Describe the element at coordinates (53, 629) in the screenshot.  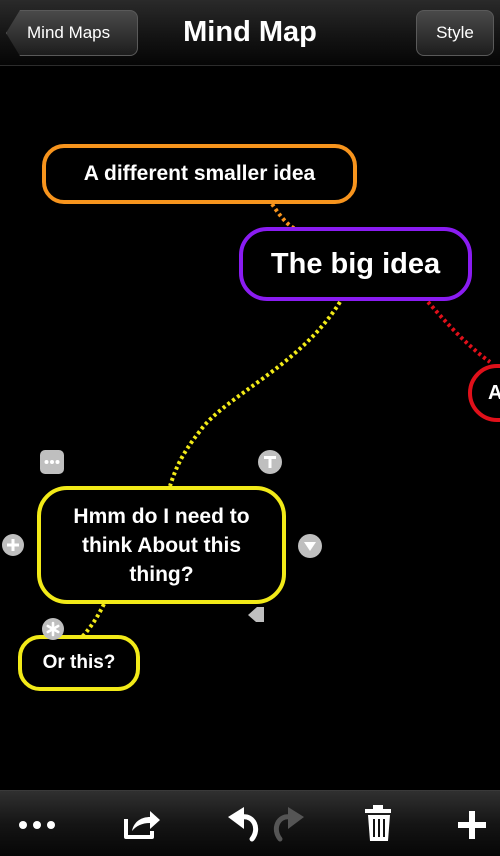
I see `attachment-icon` at that location.